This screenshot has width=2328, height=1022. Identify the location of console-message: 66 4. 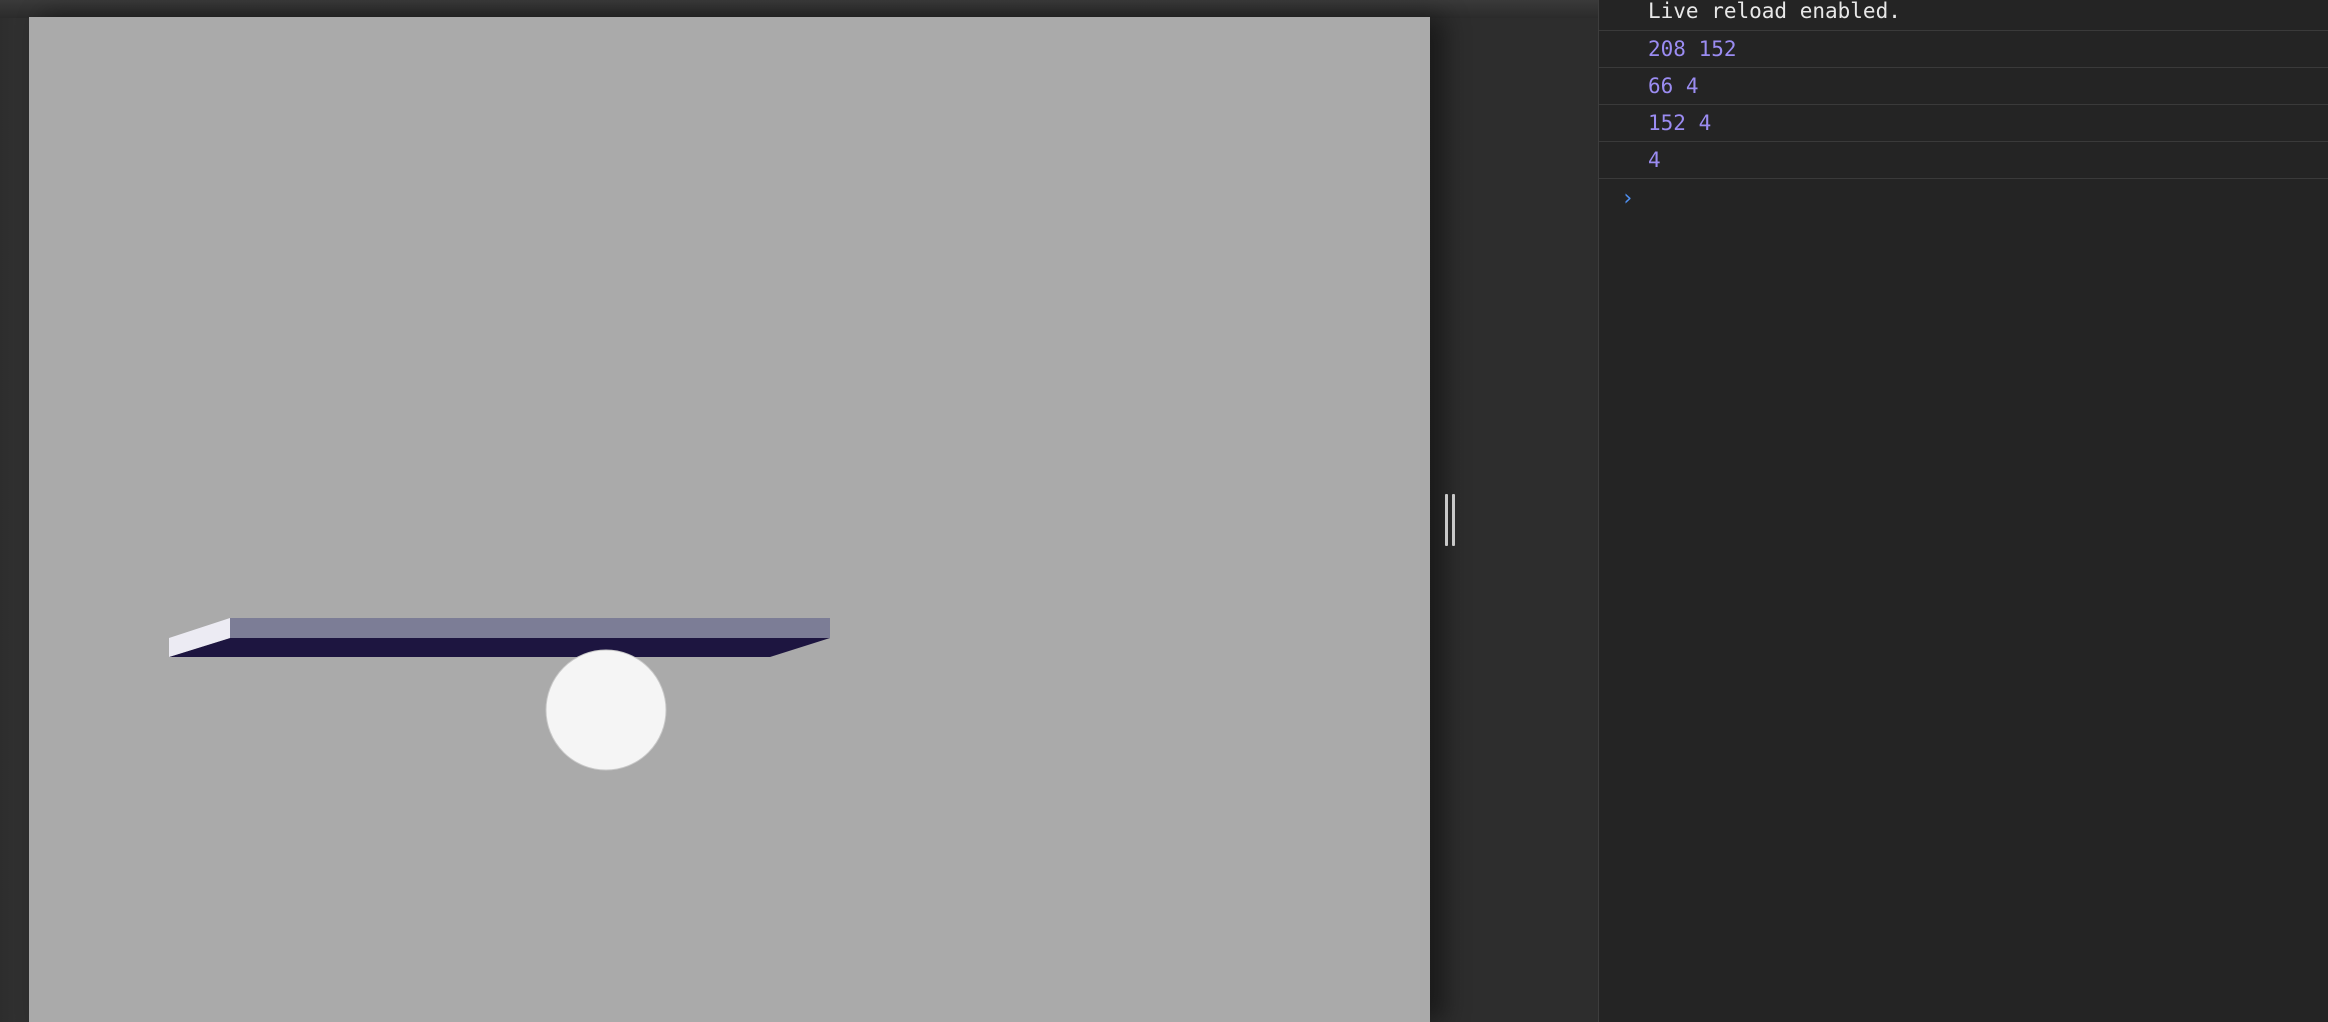
(1963, 86).